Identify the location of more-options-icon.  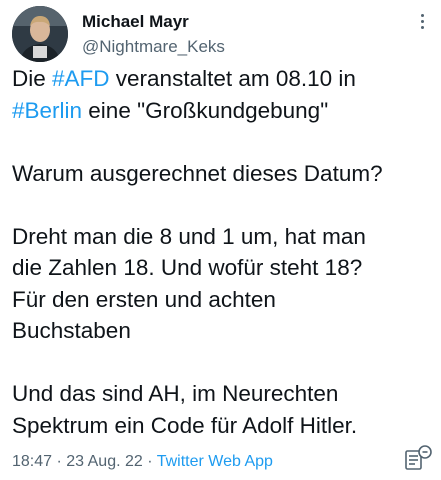
(422, 25).